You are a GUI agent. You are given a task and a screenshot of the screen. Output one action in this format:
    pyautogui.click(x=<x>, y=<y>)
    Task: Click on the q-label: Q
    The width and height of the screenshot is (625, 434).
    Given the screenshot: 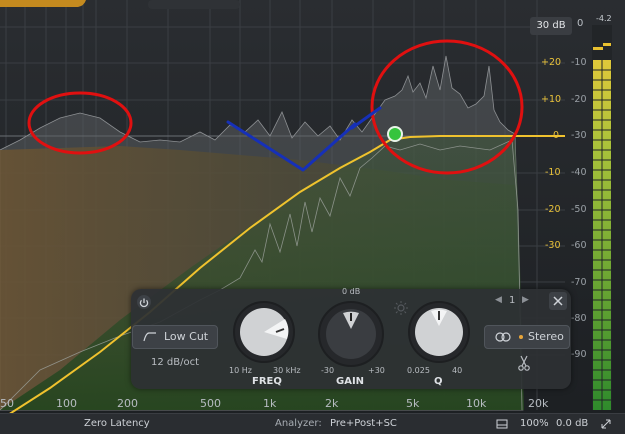 What is the action you would take?
    pyautogui.click(x=438, y=381)
    